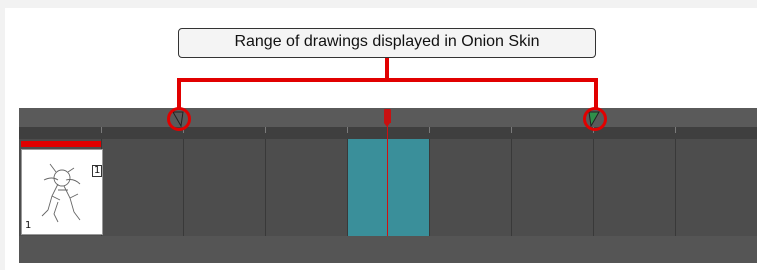 The image size is (757, 270). I want to click on ruler-strip, so click(388, 133).